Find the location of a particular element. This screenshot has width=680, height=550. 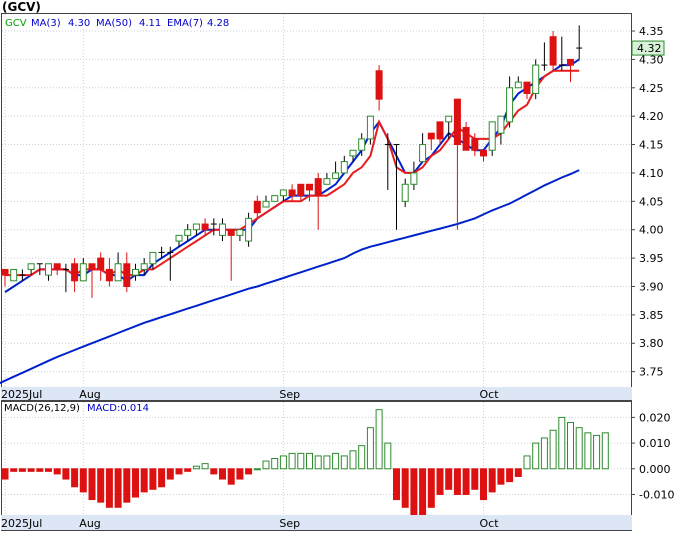

price-y-tick-label: 4.20 is located at coordinates (651, 116).